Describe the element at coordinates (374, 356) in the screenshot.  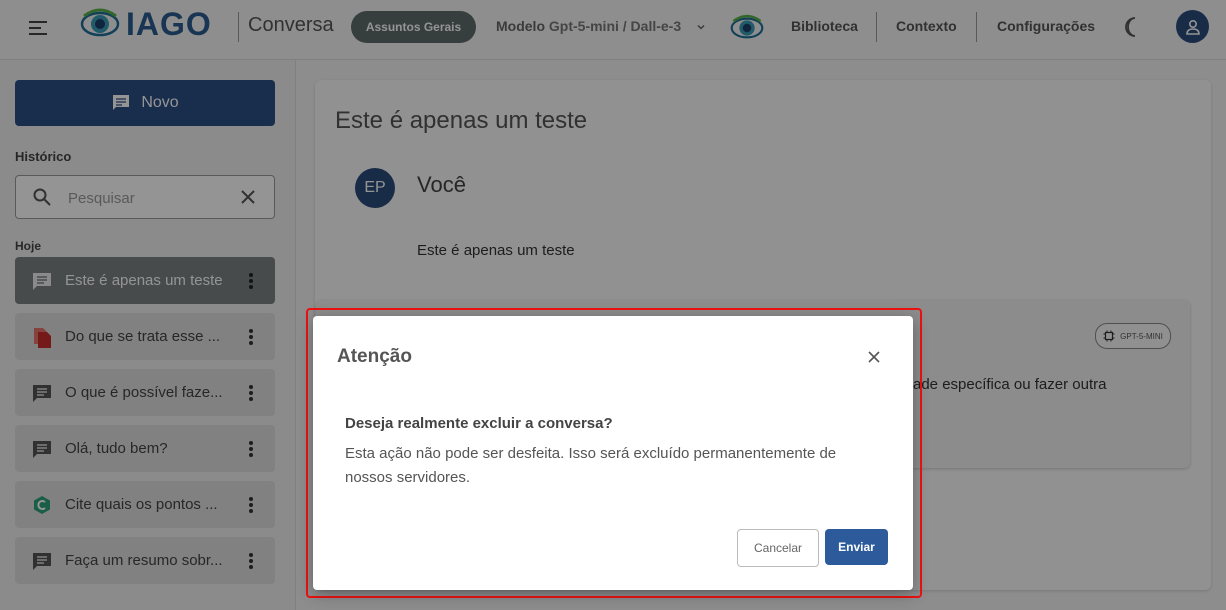
I see `dialog-title: Atenção` at that location.